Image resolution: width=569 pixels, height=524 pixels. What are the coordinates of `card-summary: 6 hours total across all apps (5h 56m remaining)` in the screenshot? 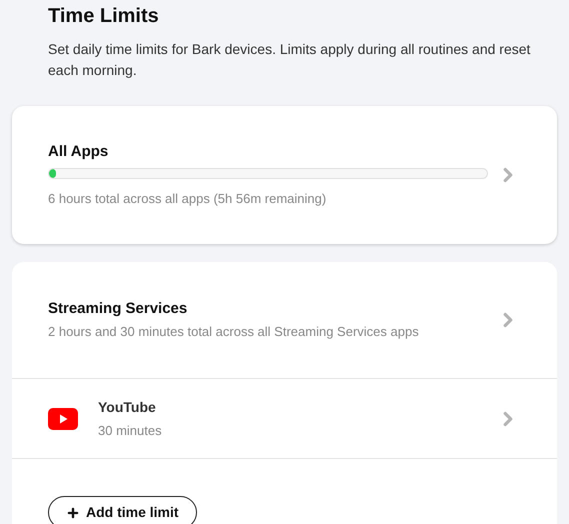 It's located at (188, 199).